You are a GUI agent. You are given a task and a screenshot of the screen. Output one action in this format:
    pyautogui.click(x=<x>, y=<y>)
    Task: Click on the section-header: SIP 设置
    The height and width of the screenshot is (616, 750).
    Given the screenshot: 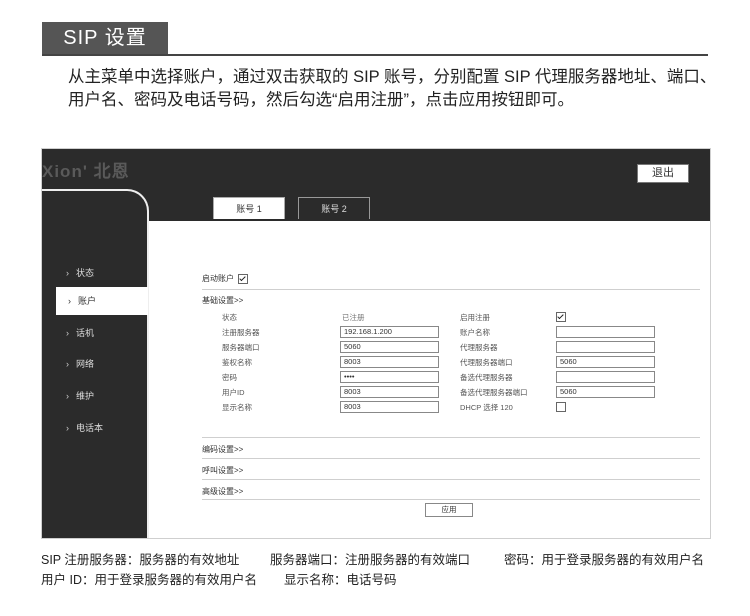 What is the action you would take?
    pyautogui.click(x=375, y=39)
    